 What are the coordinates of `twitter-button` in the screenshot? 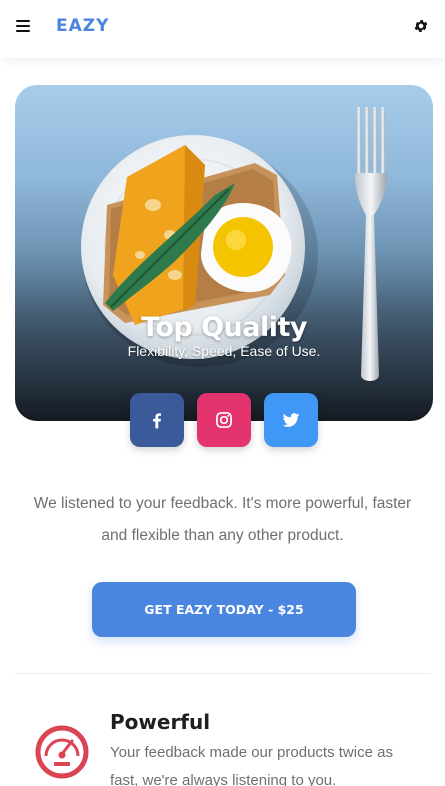 It's located at (291, 420).